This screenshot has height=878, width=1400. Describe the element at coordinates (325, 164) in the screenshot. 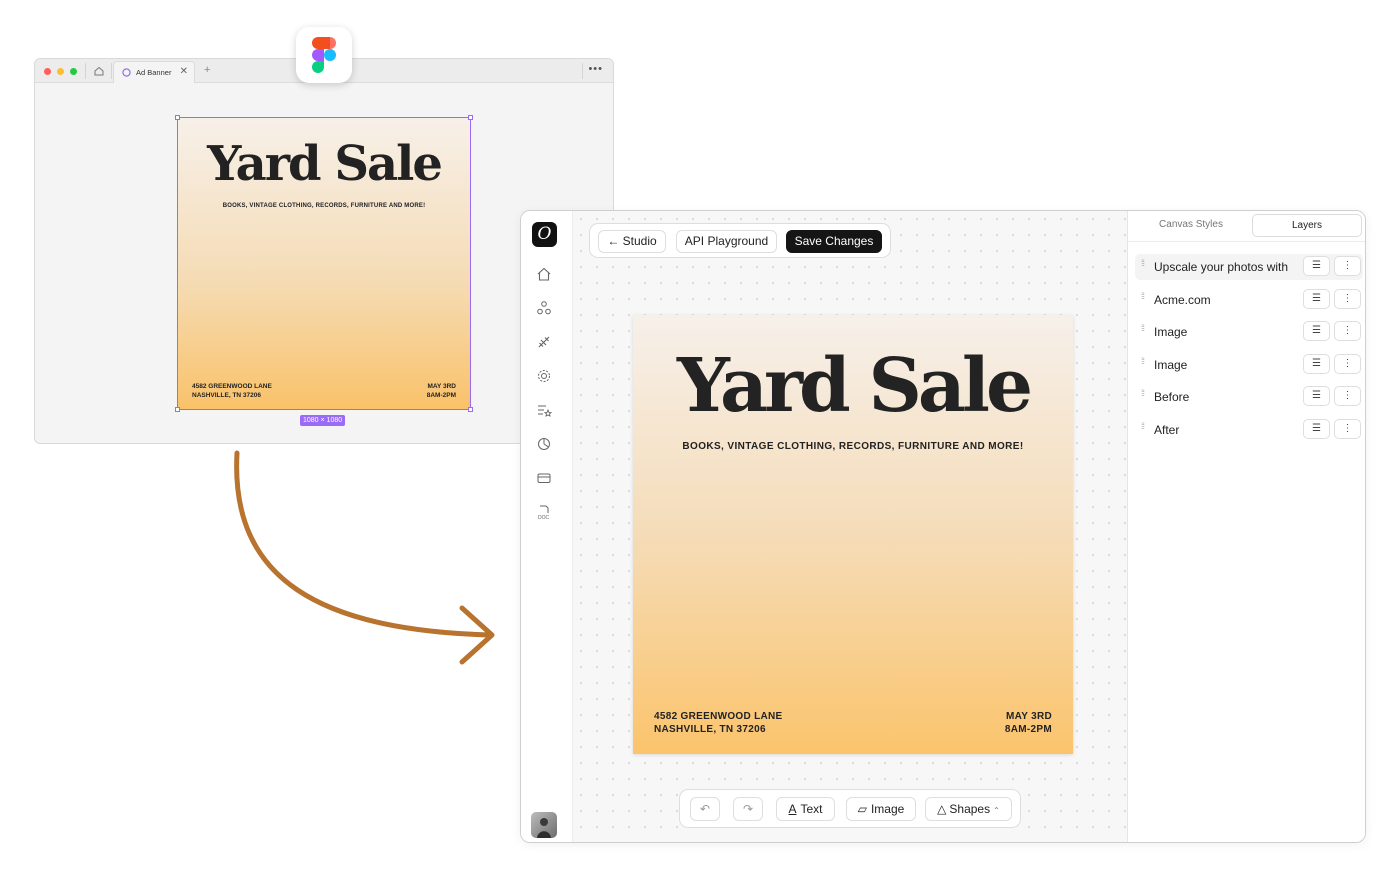

I see `artboard-title: Yard Sale` at that location.